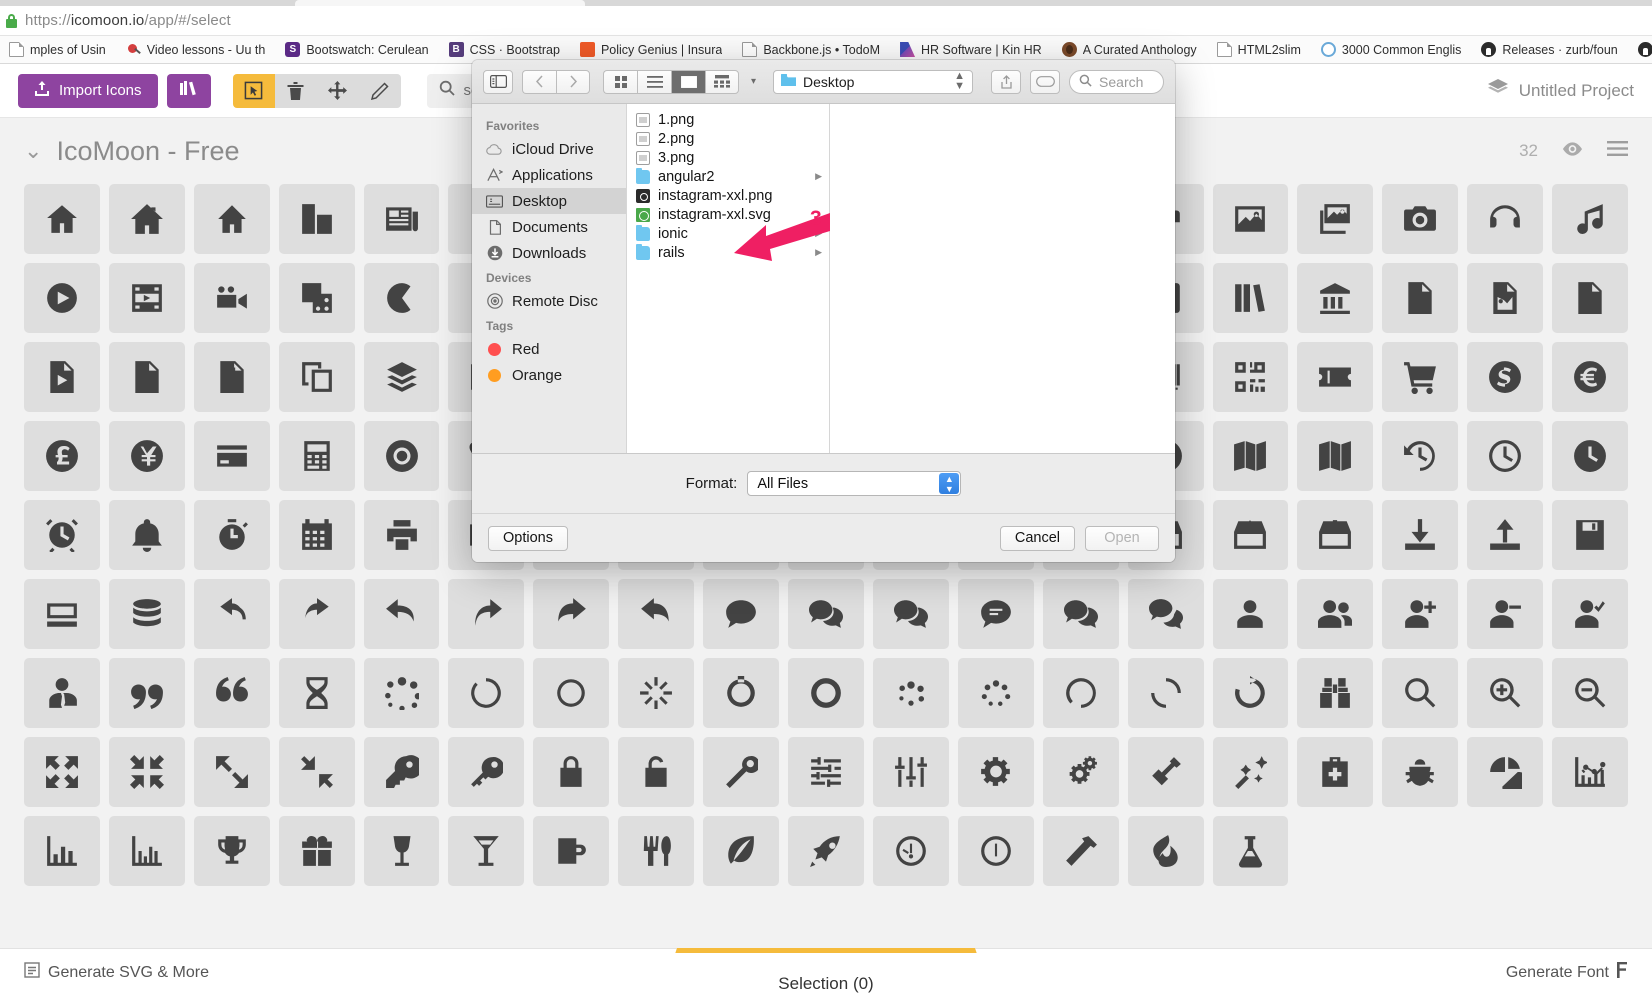 This screenshot has width=1652, height=997. I want to click on icon-tile-file-zip, so click(231, 377).